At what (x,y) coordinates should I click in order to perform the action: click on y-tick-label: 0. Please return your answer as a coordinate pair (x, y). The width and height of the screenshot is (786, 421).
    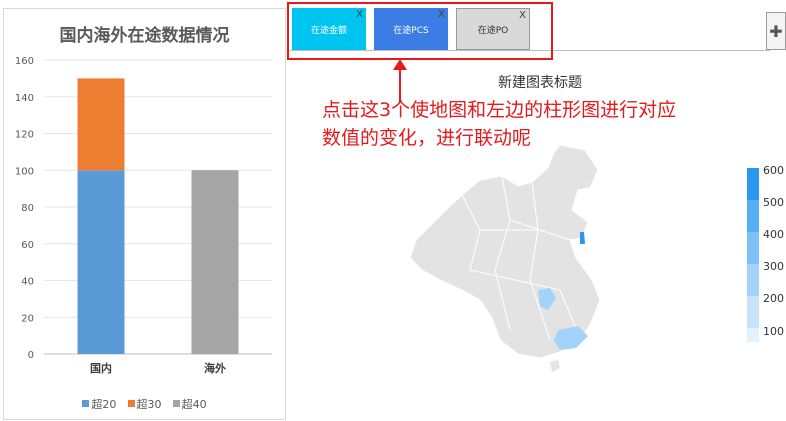
    Looking at the image, I should click on (31, 355).